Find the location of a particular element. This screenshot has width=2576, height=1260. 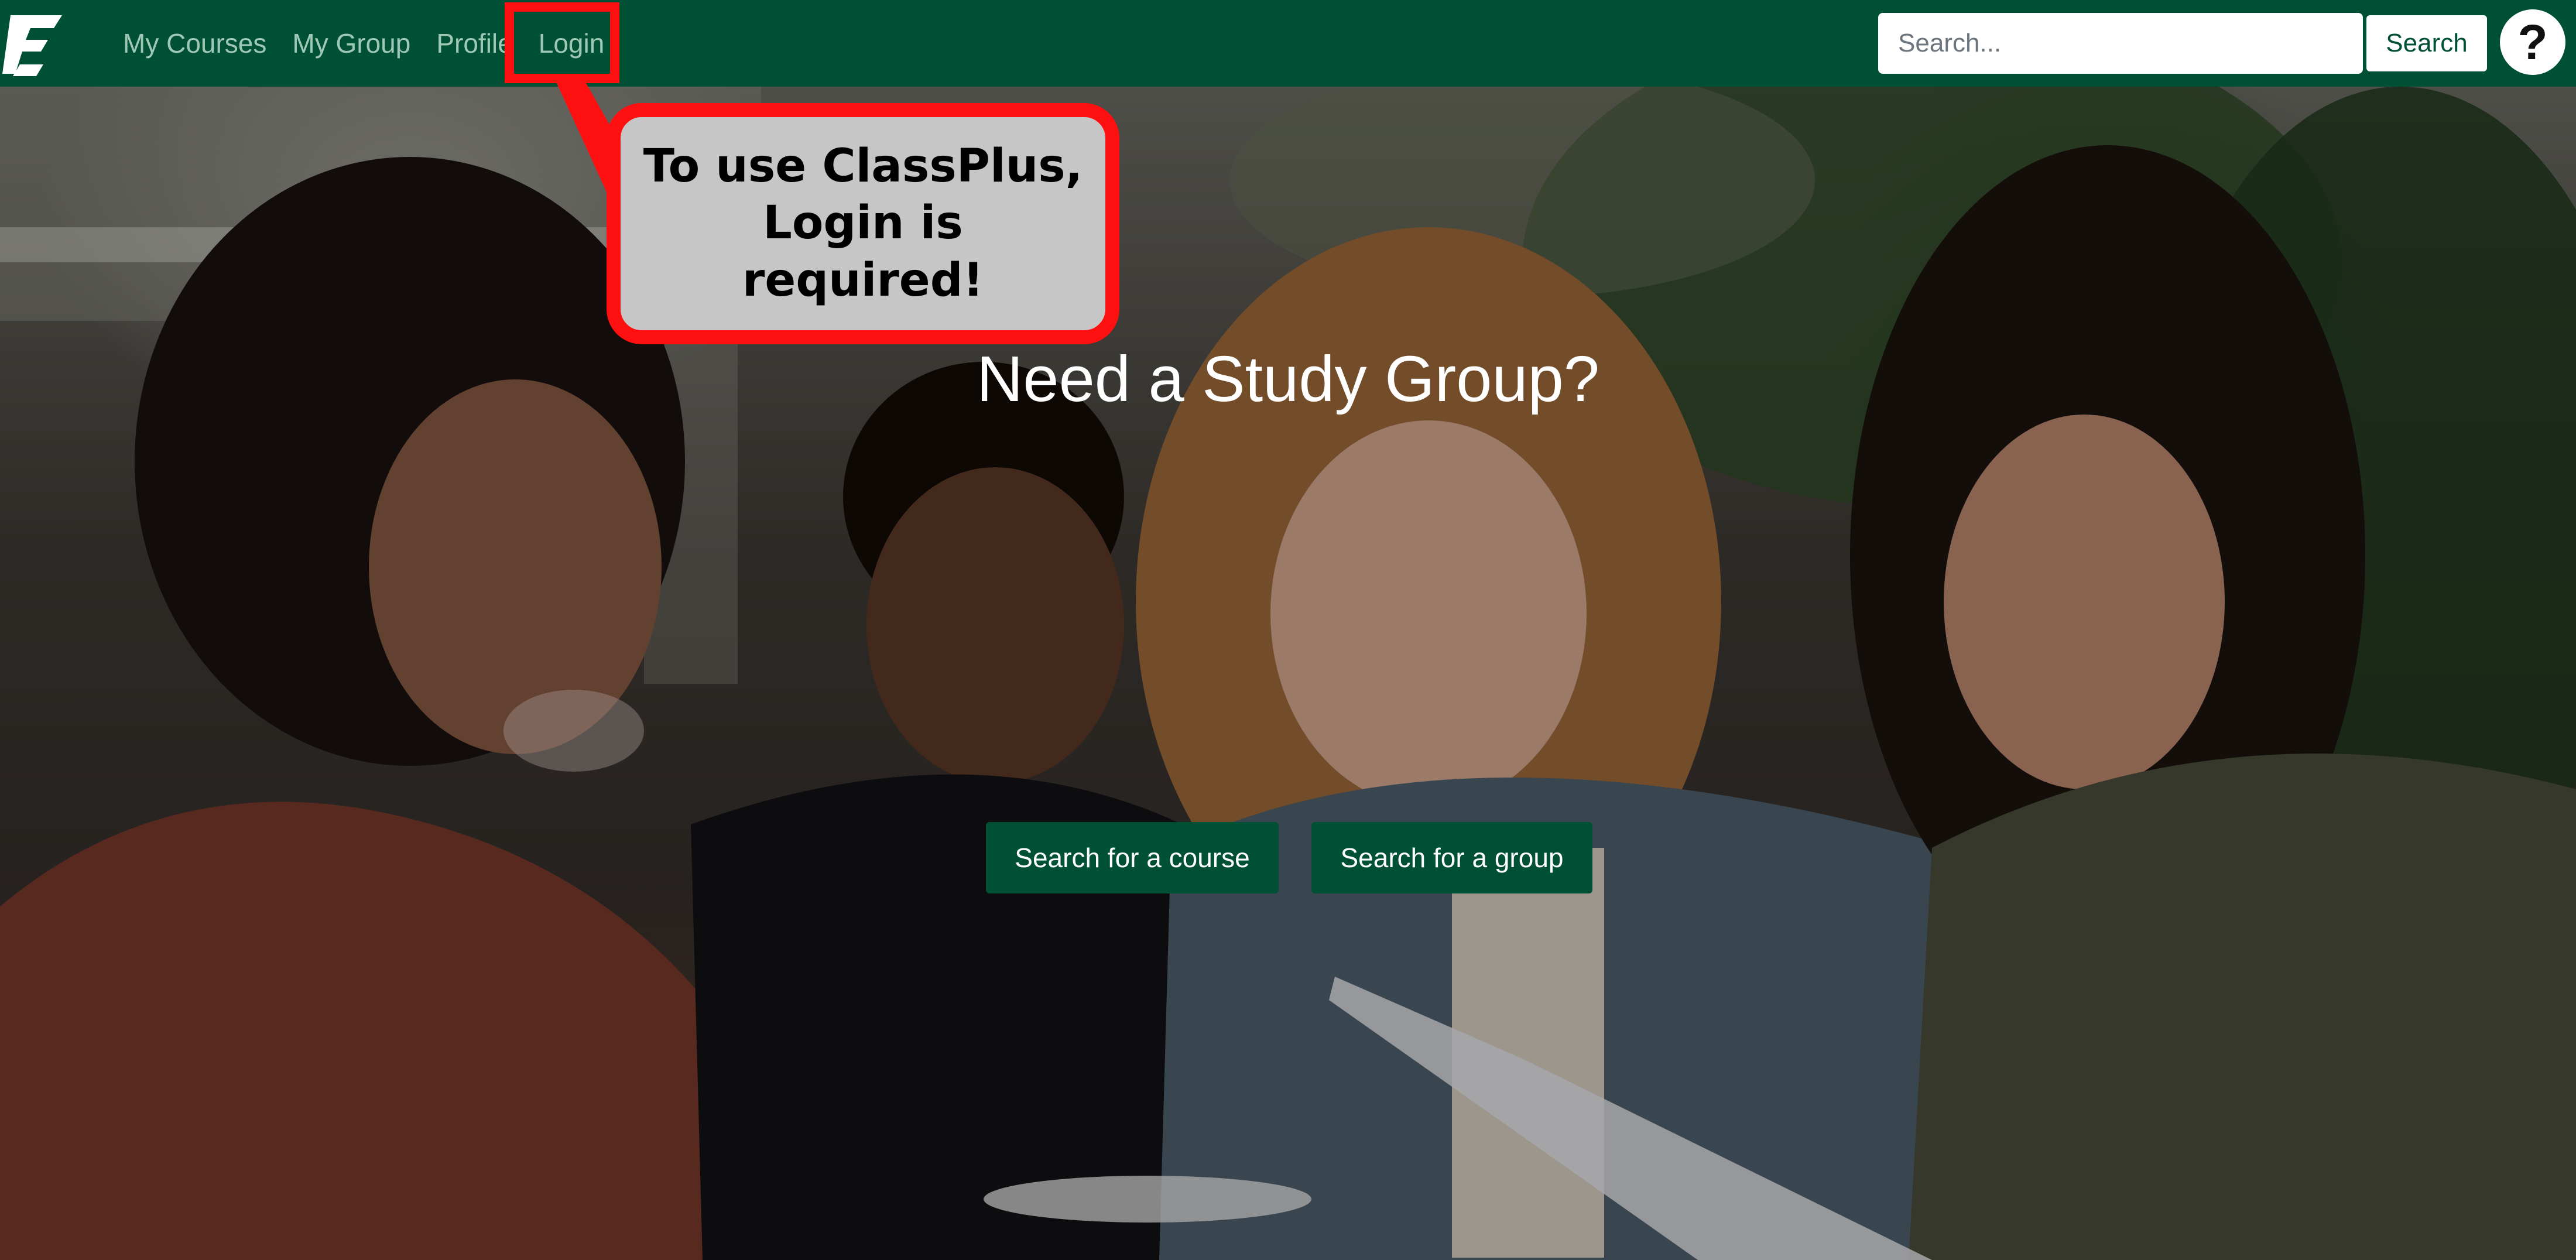

help-icon: ? is located at coordinates (2532, 42).